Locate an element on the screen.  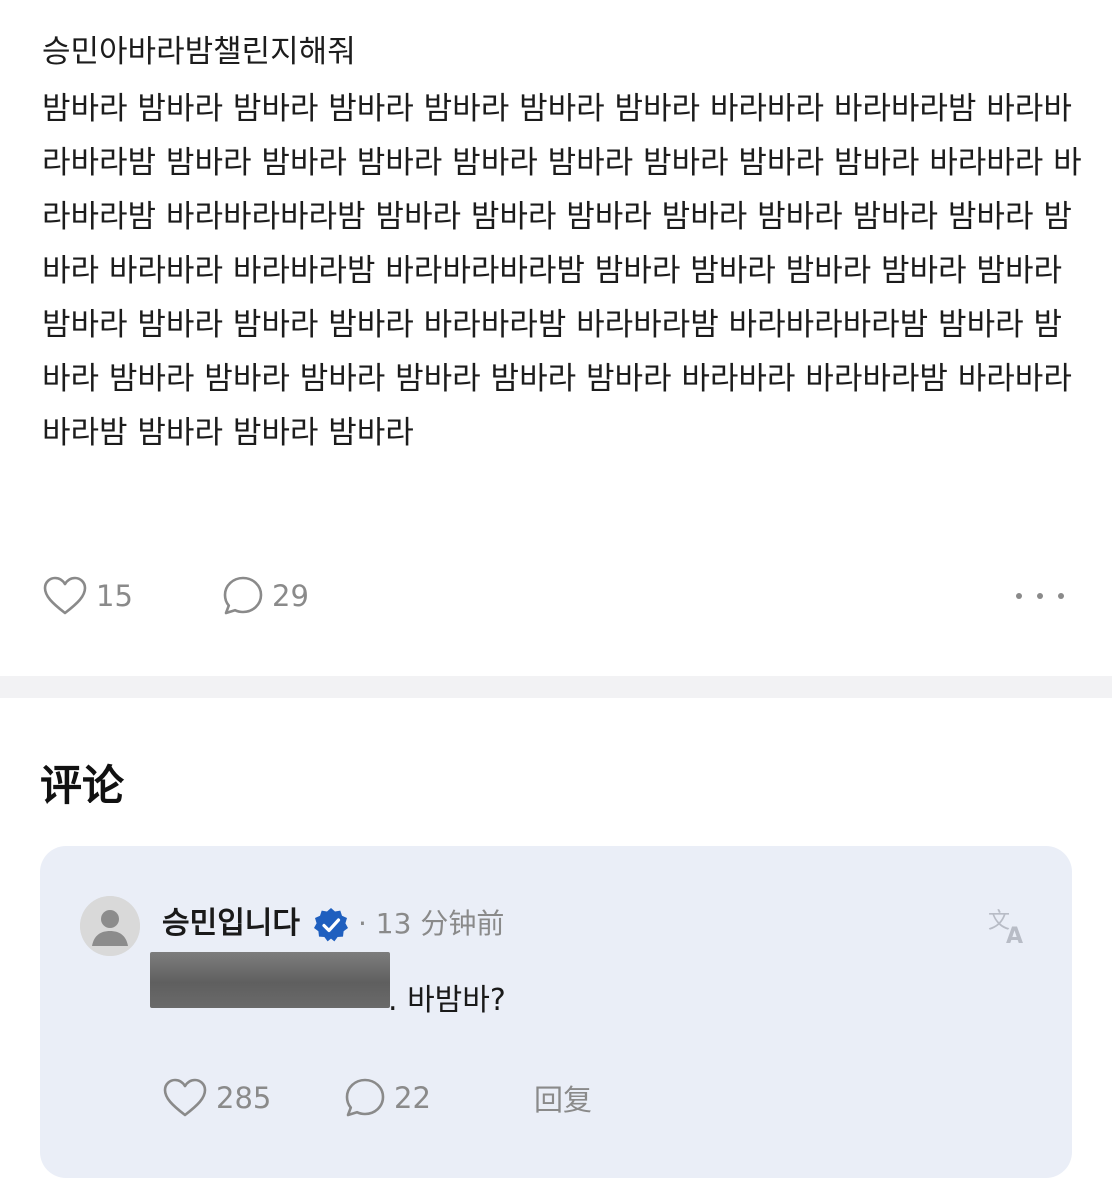
default-avatar-icon is located at coordinates (110, 926).